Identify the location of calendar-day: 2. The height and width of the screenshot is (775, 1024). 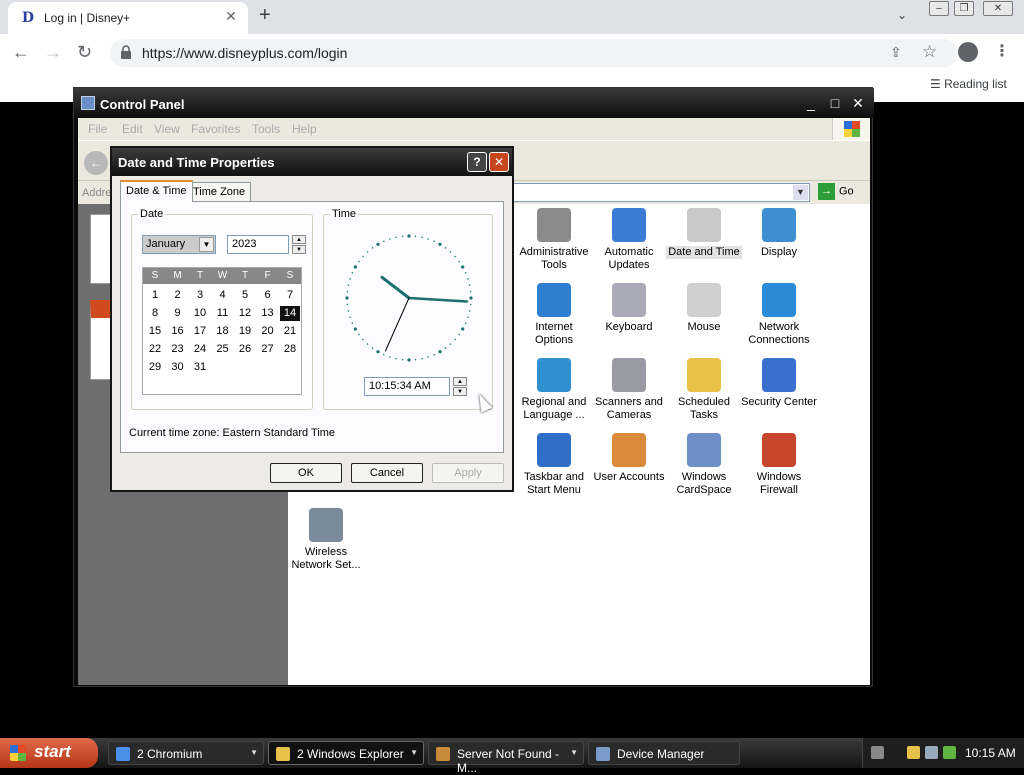
(178, 295).